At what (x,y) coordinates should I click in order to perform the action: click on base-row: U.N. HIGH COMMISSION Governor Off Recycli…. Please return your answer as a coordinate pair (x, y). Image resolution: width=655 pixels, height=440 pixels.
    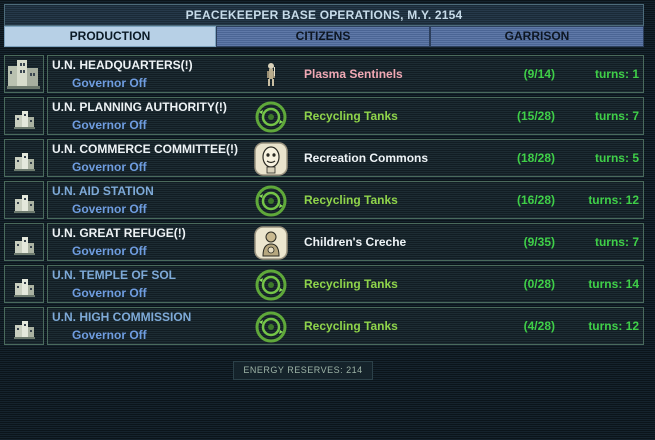
    Looking at the image, I should click on (324, 326).